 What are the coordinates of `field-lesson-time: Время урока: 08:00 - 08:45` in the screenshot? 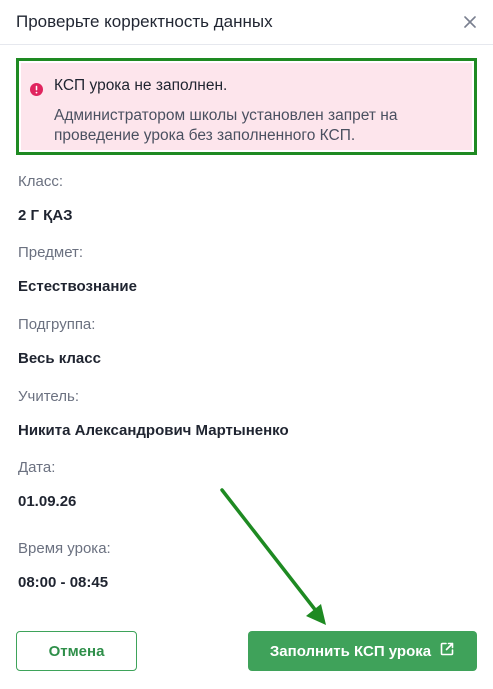 It's located at (64, 565).